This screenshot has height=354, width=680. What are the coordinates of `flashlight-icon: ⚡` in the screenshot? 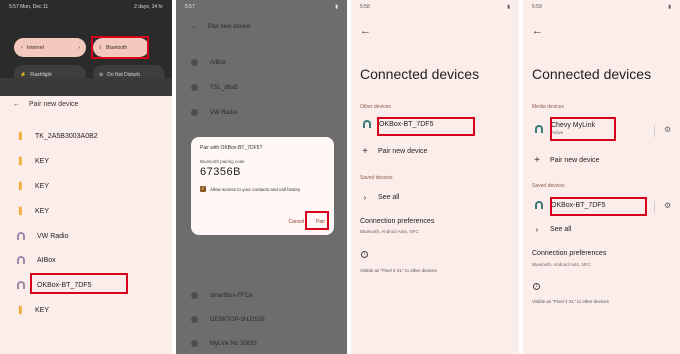 It's located at (23, 74).